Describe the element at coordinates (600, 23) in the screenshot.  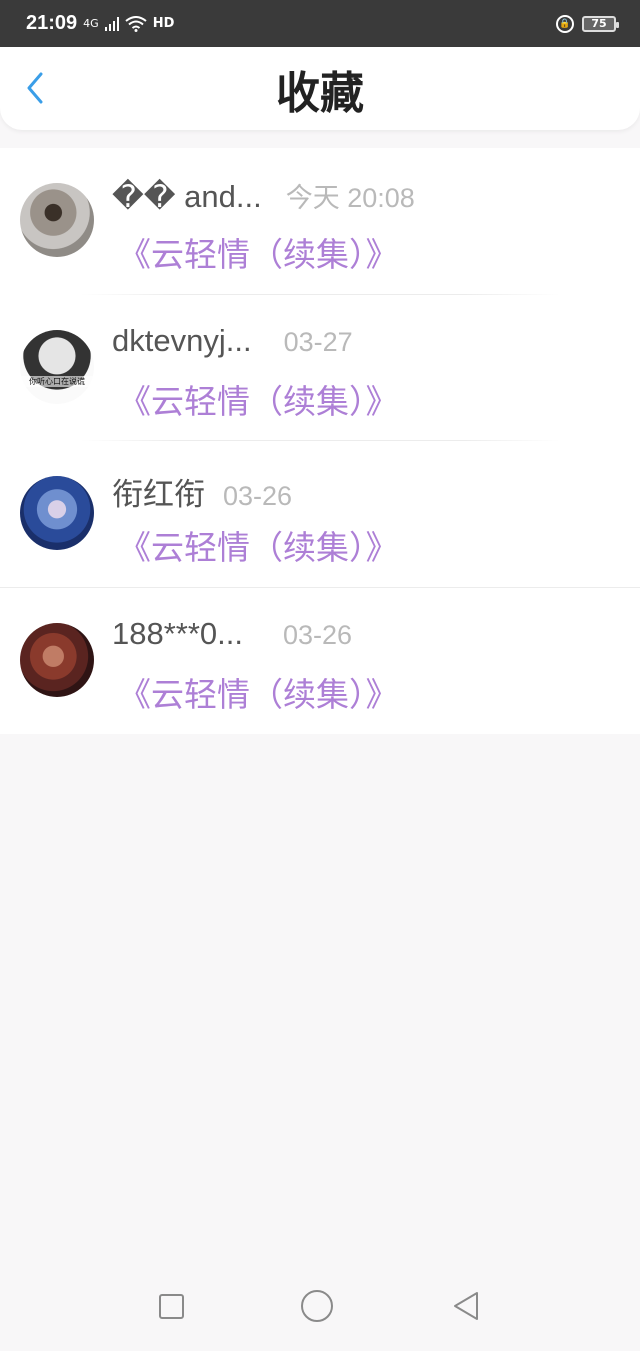
I see `battery-icon: 75` at that location.